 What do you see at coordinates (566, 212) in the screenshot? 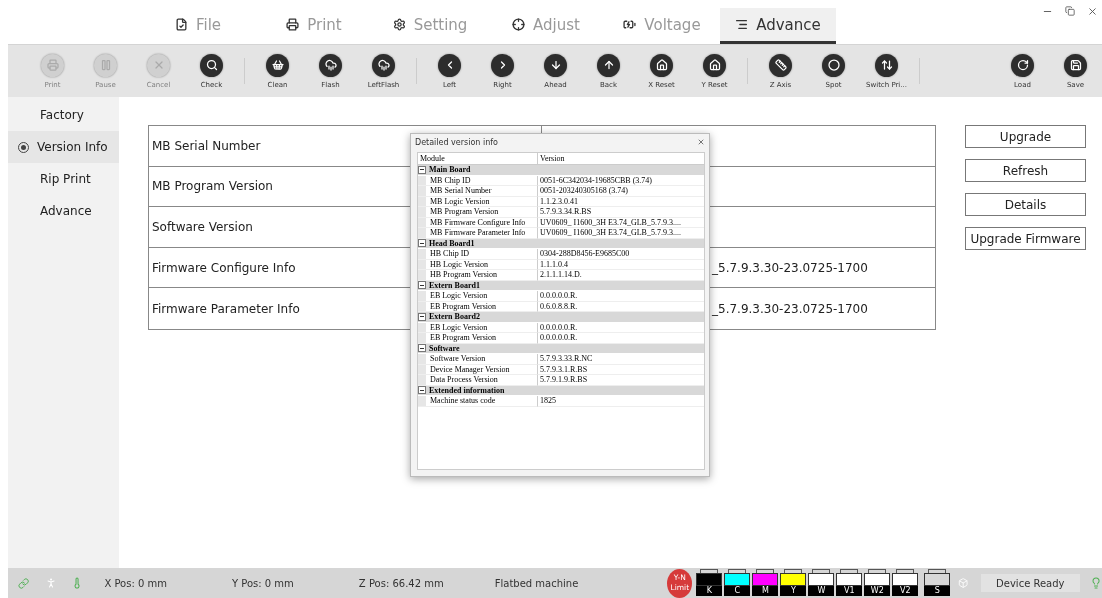
I see `table-cell: 5.7.9.3.34.R.BS` at bounding box center [566, 212].